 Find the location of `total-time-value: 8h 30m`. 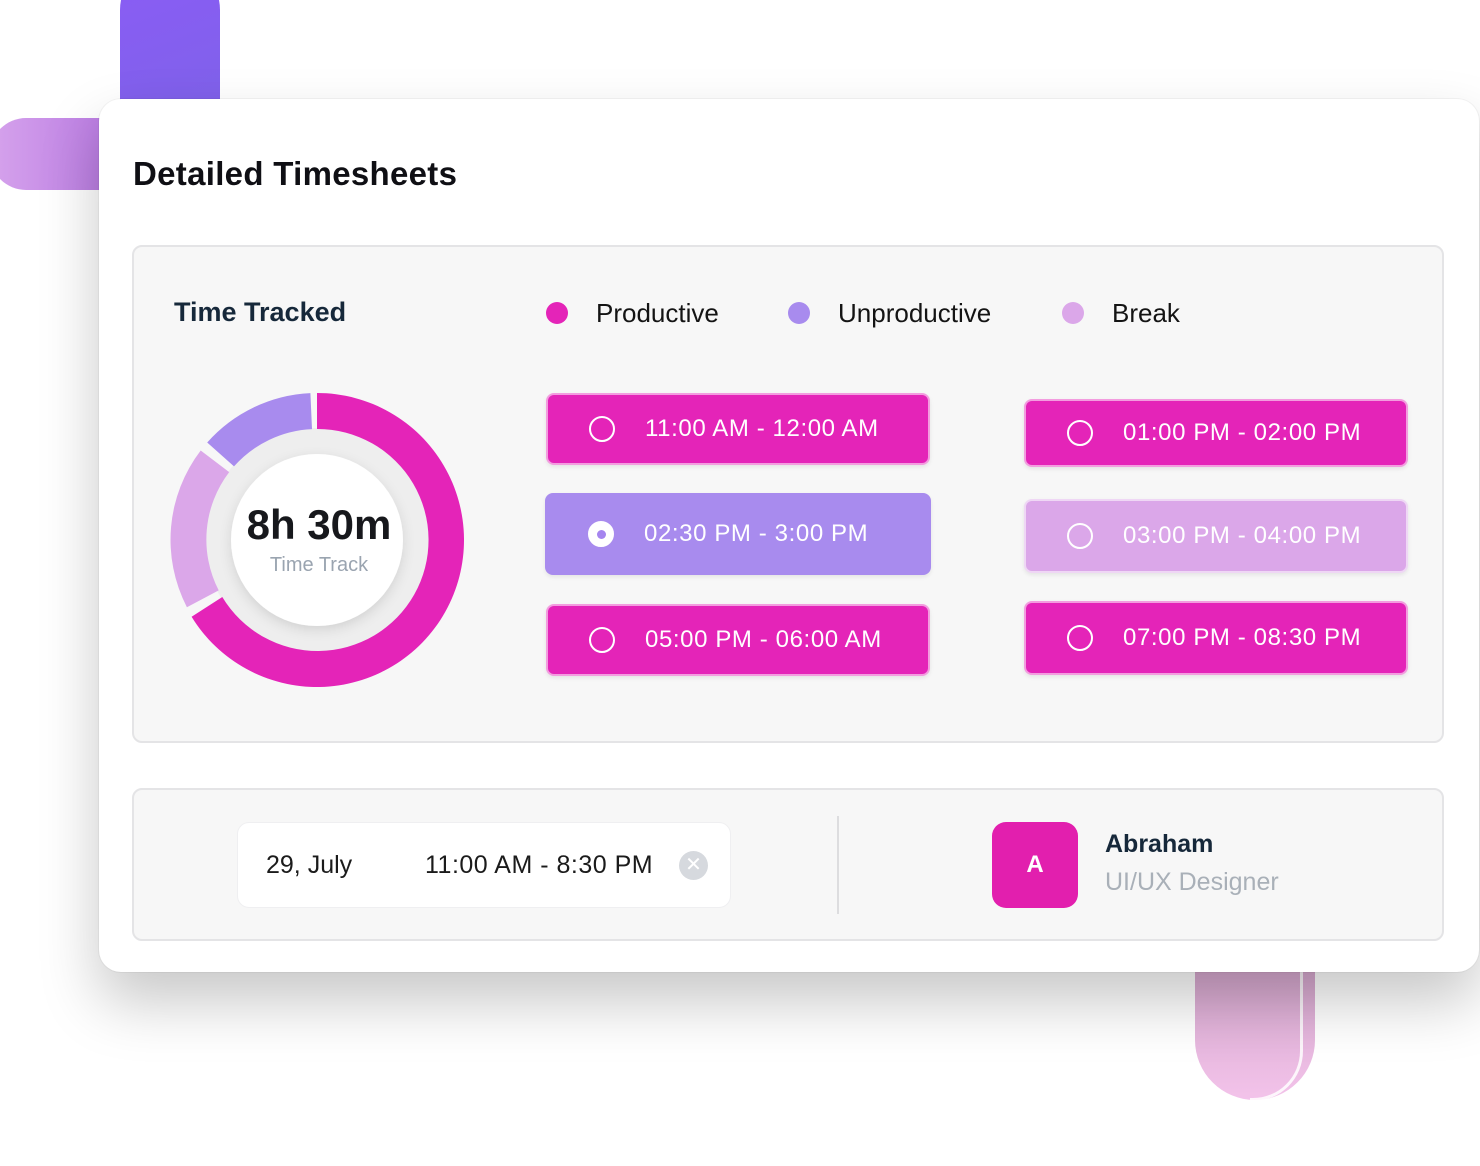

total-time-value: 8h 30m is located at coordinates (319, 524).